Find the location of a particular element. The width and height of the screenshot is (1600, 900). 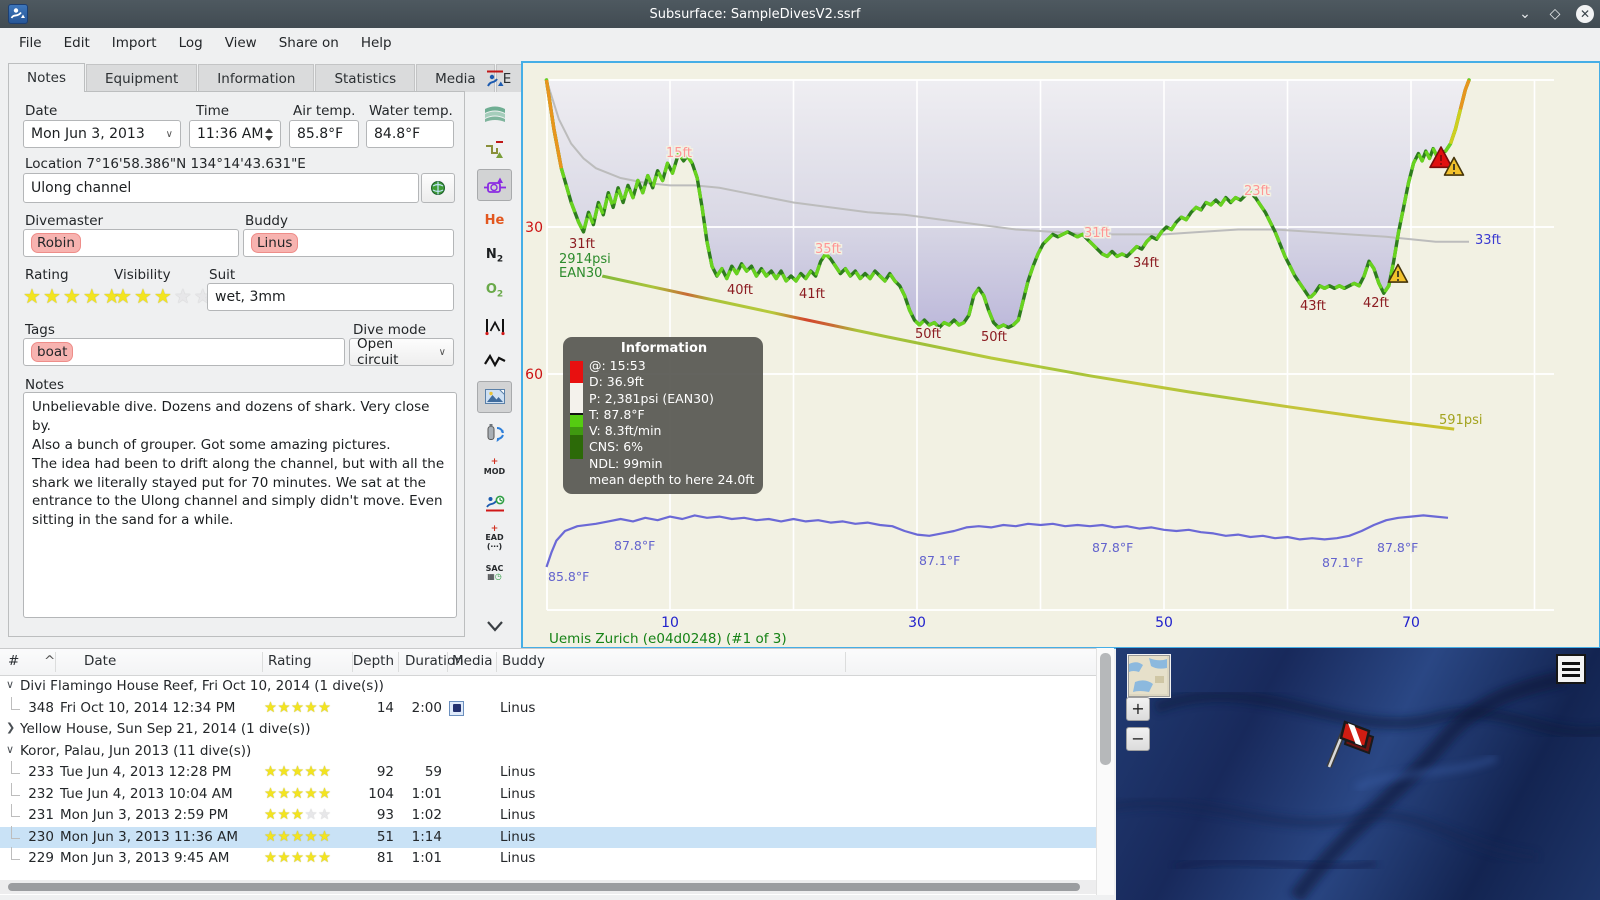

dive-profile-icon is located at coordinates (494, 79).